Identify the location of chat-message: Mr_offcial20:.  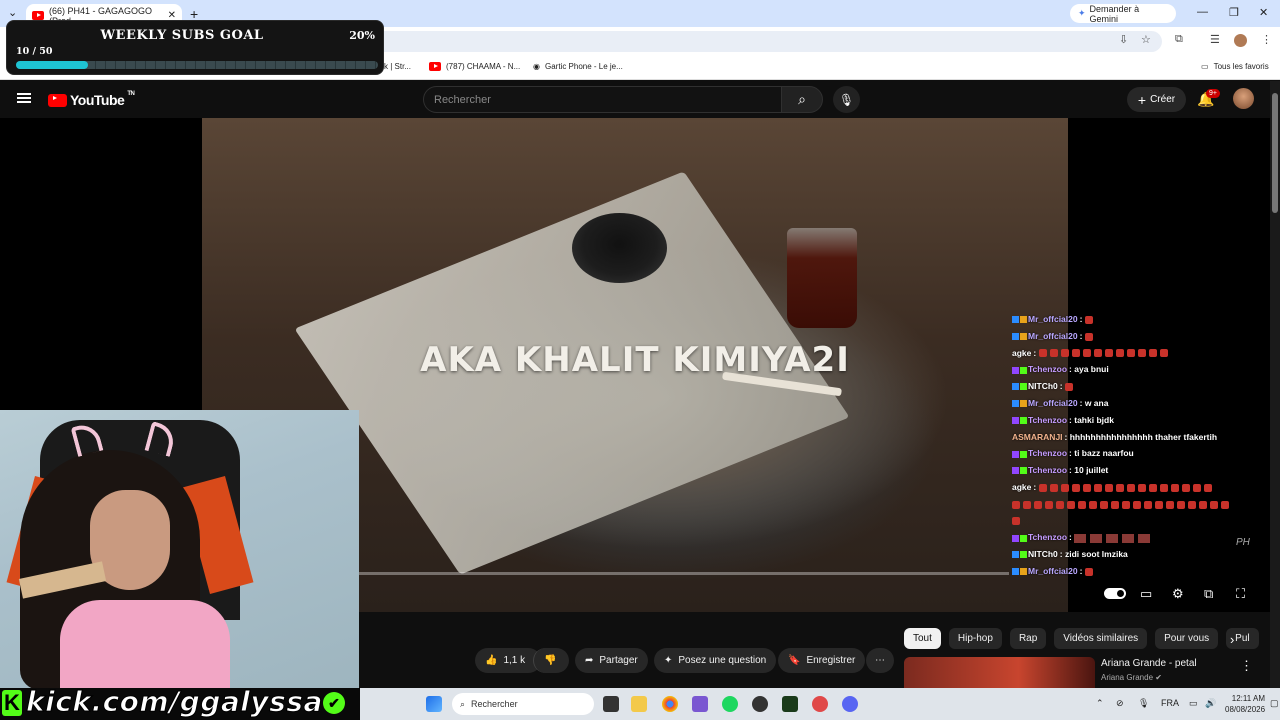
(1146, 571).